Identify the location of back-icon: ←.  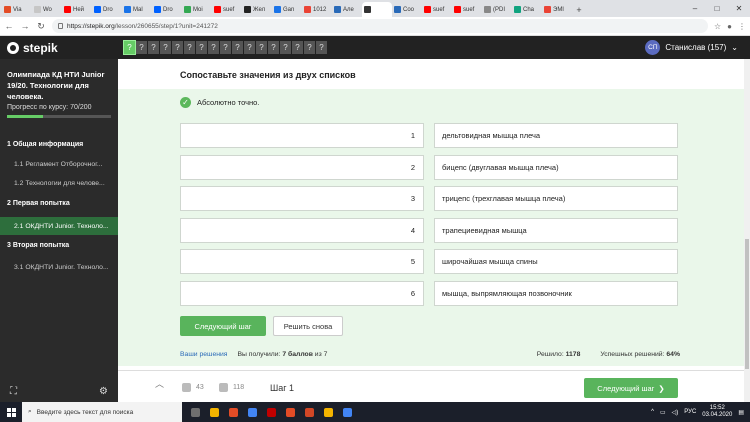
(9, 26).